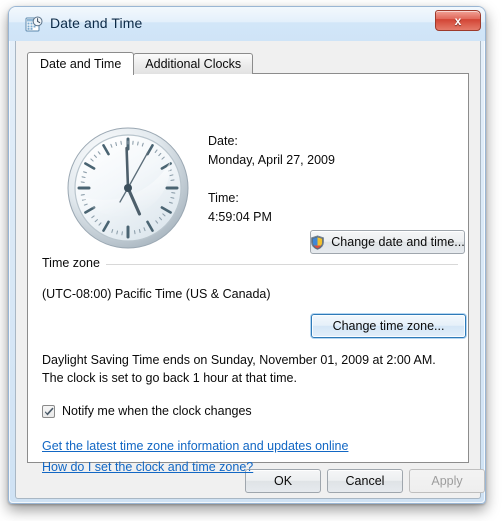 Image resolution: width=502 pixels, height=521 pixels. What do you see at coordinates (34, 25) in the screenshot?
I see `calendar-clock-icon` at bounding box center [34, 25].